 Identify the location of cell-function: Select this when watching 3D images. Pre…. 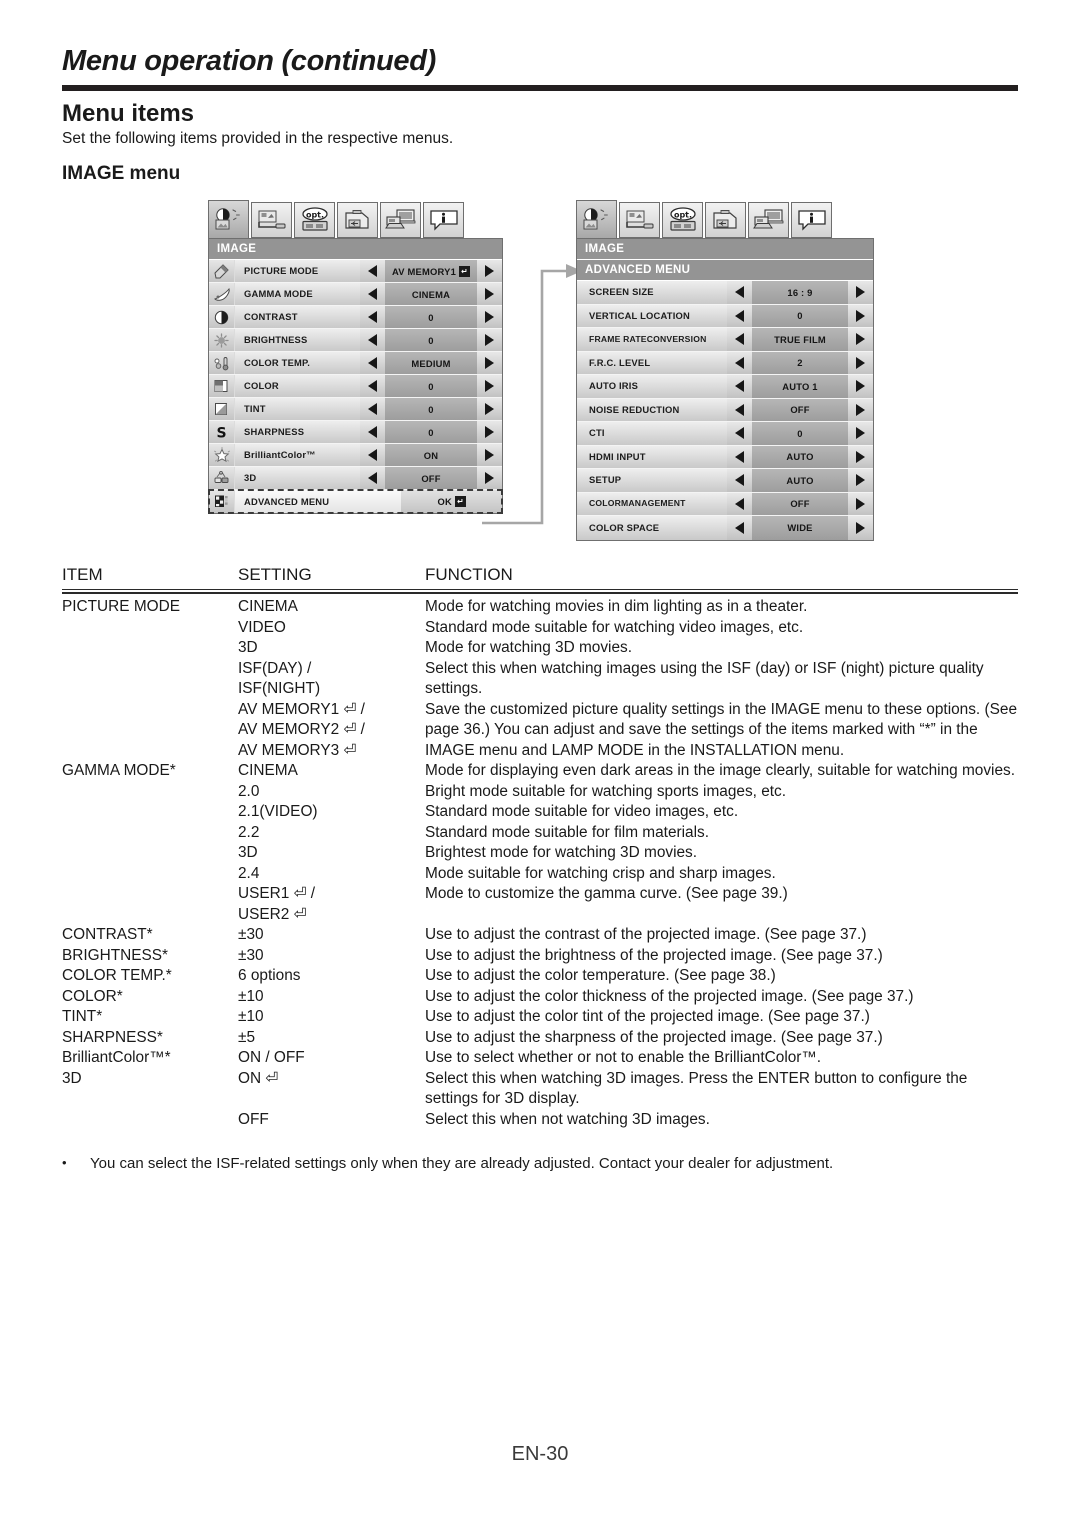
(696, 1088).